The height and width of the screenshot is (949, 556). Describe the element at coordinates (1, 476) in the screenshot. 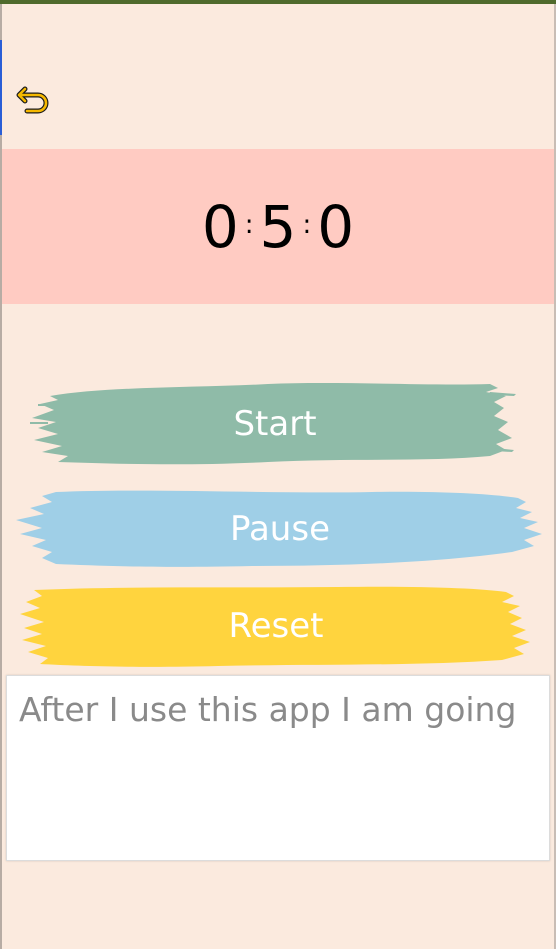

I see `left-edge` at that location.